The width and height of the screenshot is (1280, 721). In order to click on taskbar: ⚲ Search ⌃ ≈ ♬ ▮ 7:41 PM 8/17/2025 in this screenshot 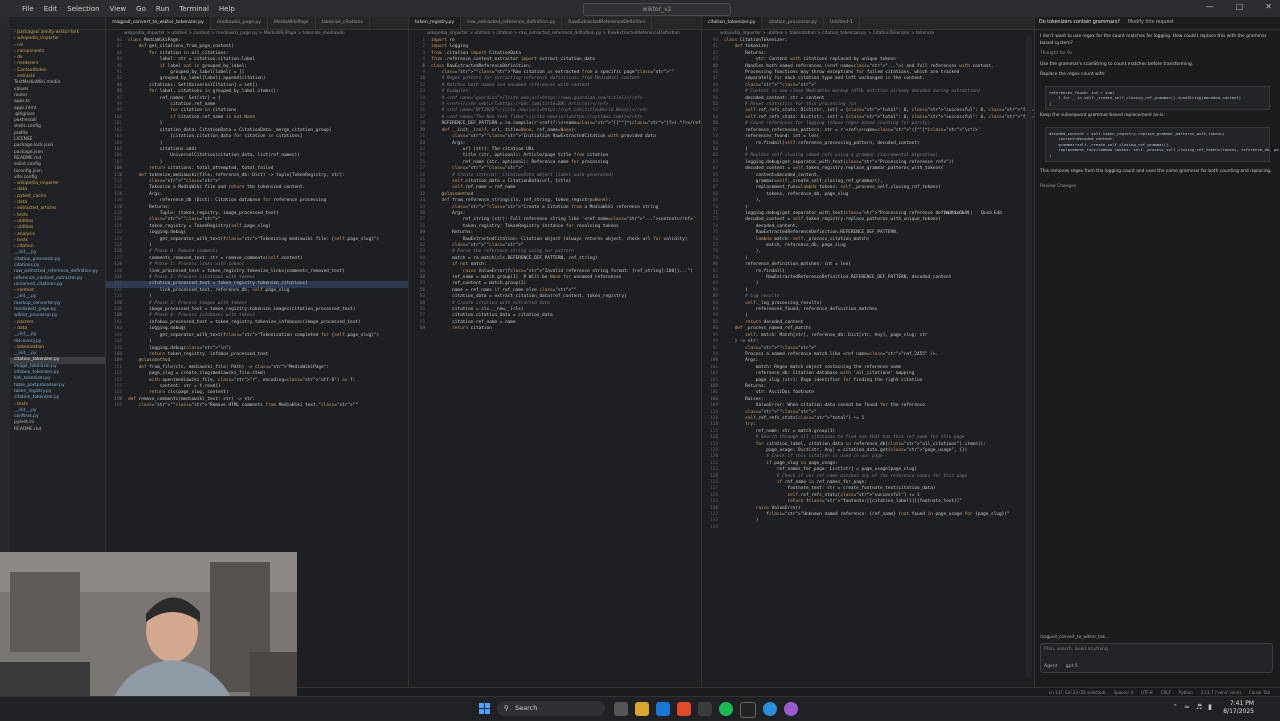, I will do `click(640, 708)`.